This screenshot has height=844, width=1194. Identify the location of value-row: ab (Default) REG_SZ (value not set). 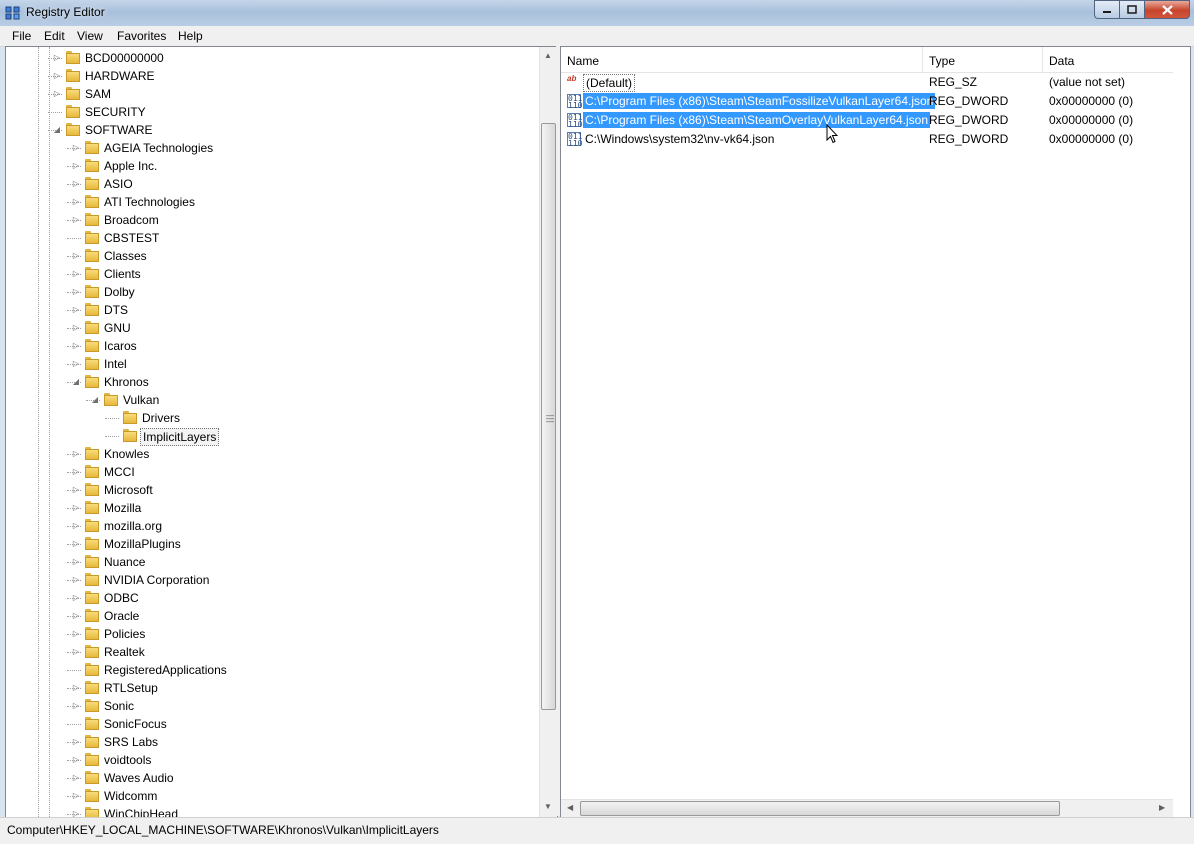
(875, 82).